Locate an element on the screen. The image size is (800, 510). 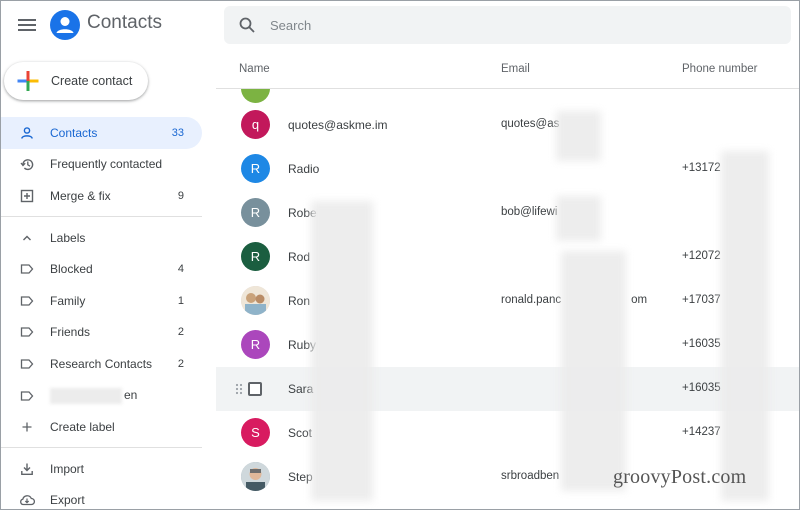
contact-phone: +16035 is located at coordinates (701, 344).